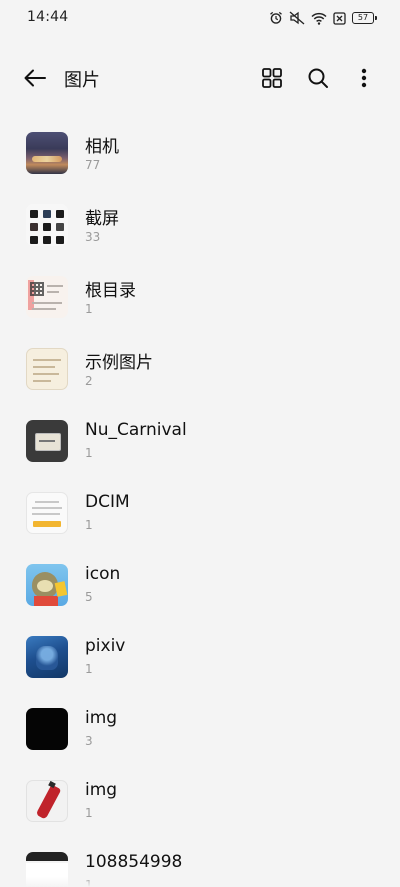  Describe the element at coordinates (136, 430) in the screenshot. I see `album-name: Nu_Carnival` at that location.